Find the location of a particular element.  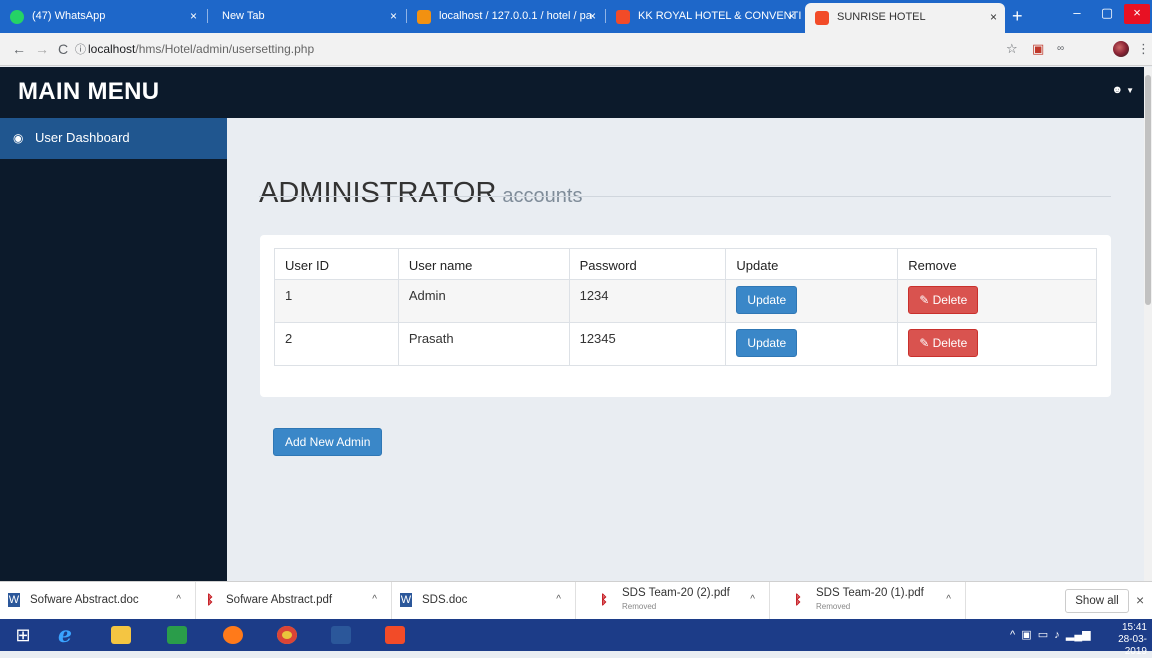

brand-title: MAIN MENU is located at coordinates (88, 92).